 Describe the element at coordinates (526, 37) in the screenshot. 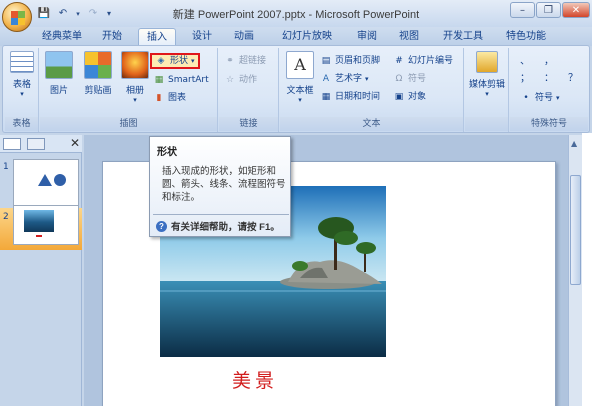

I see `tab-special: 特色功能` at that location.